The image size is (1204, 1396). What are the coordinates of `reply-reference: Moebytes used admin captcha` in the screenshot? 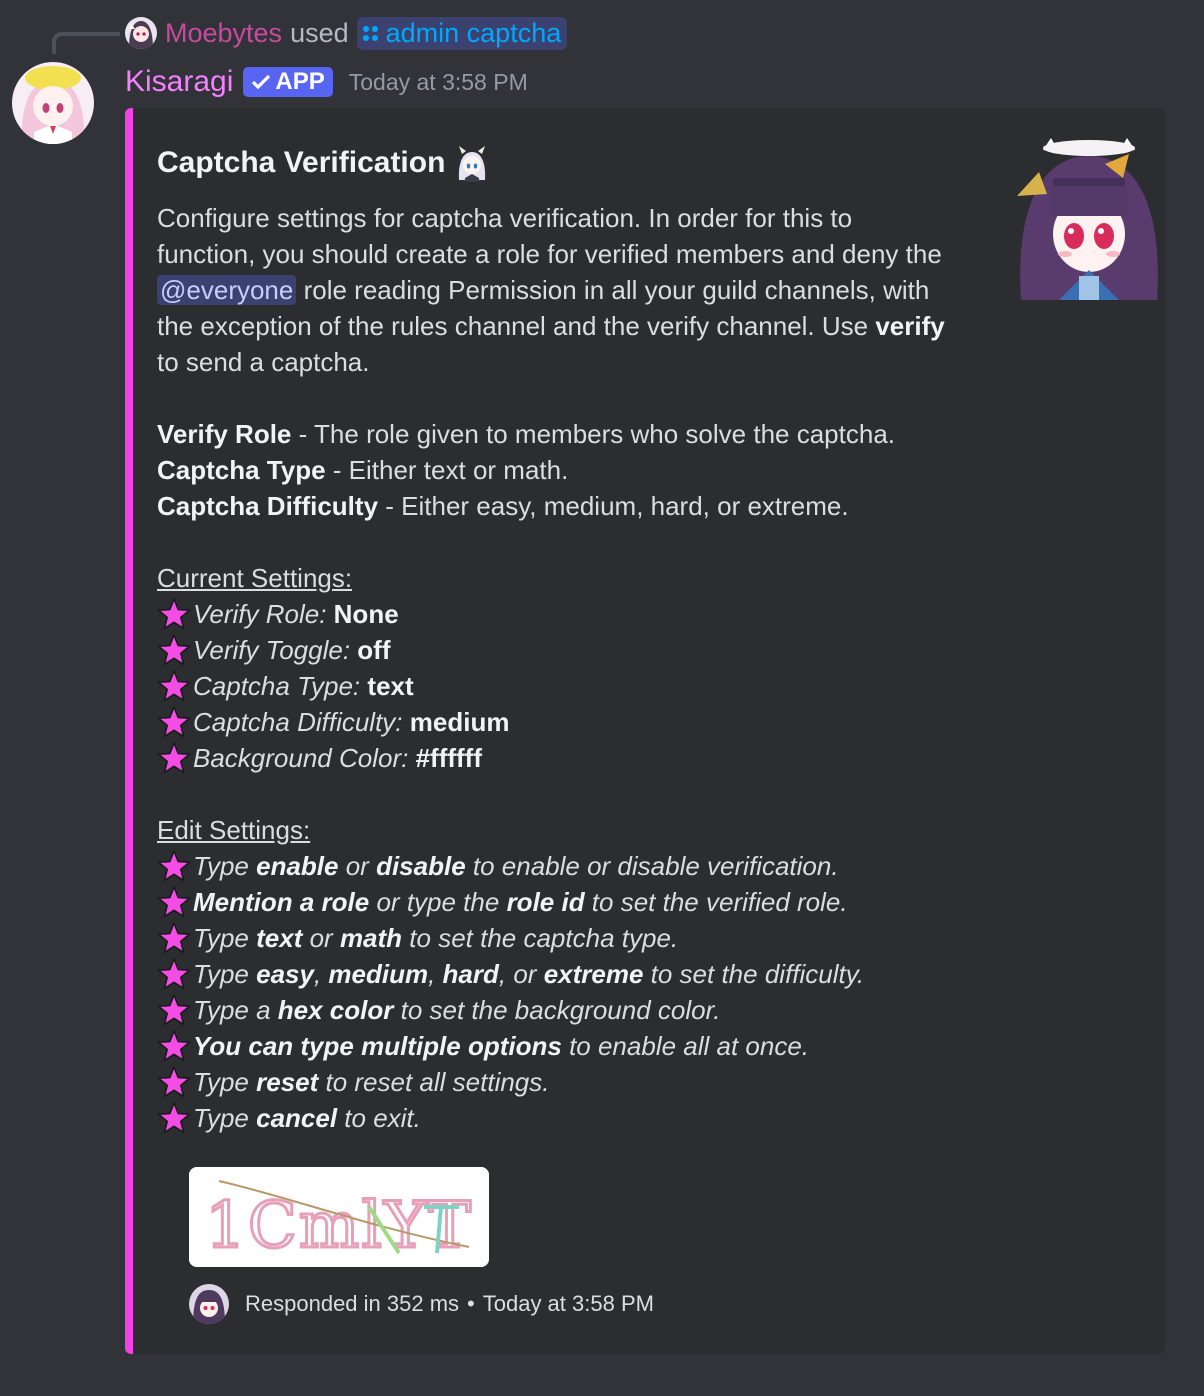 It's located at (346, 33).